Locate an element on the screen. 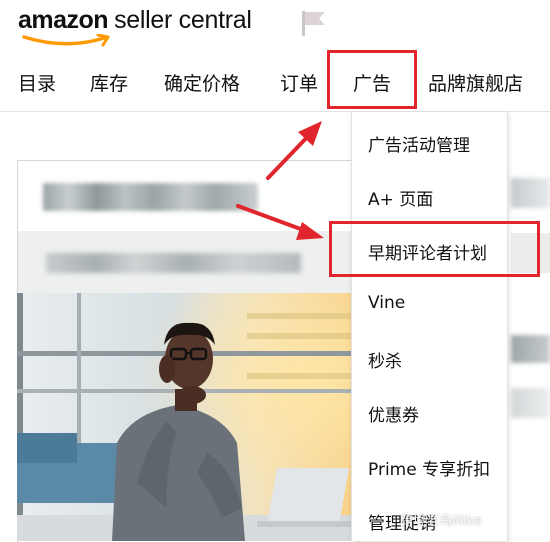 The width and height of the screenshot is (550, 542). arrow-to-advertising-icon is located at coordinates (294, 150).